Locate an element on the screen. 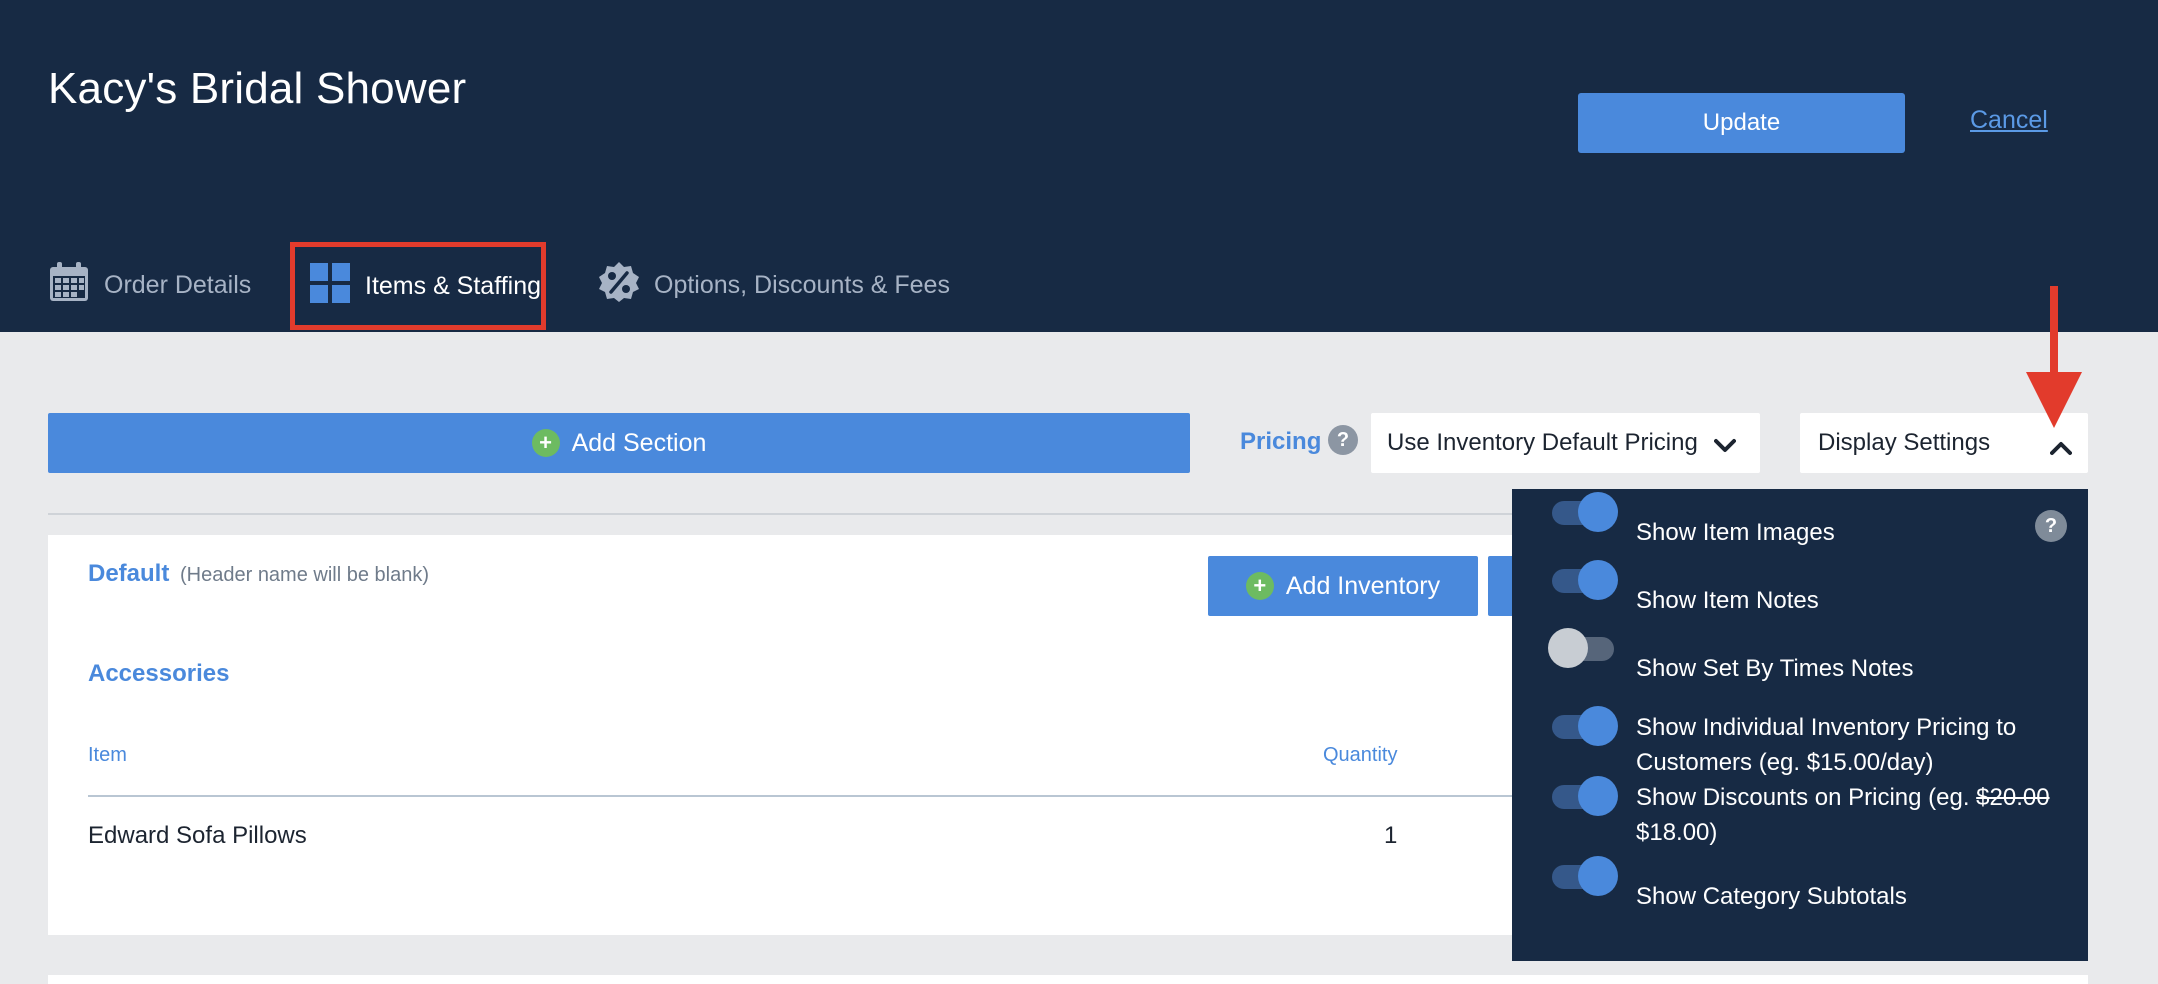 The width and height of the screenshot is (2158, 984). percent-badge-icon is located at coordinates (619, 285).